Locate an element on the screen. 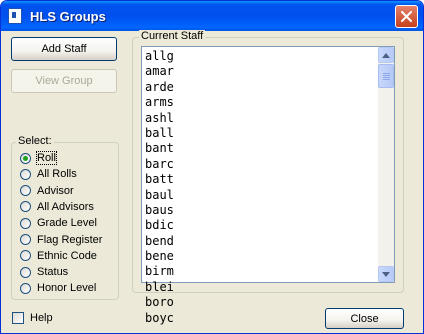  radio-option: All Advisors is located at coordinates (57, 207).